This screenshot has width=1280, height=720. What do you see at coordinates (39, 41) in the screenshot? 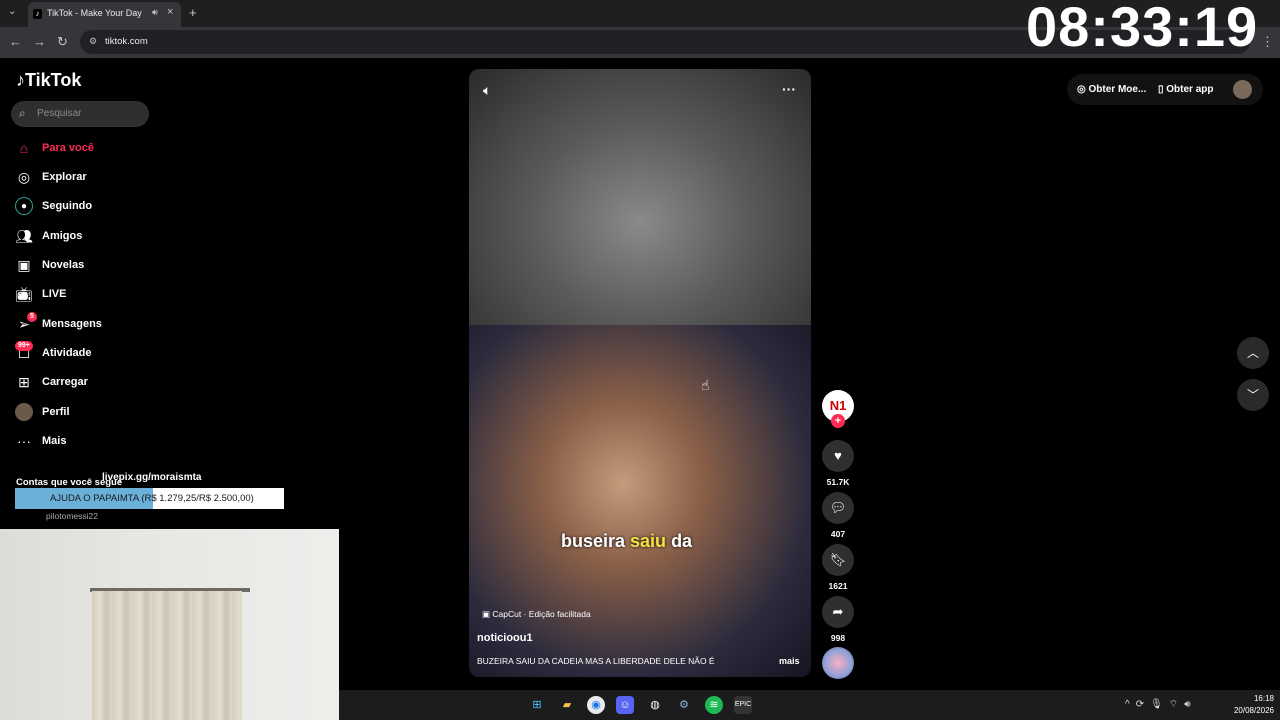
I see `forward-icon: →` at bounding box center [39, 41].